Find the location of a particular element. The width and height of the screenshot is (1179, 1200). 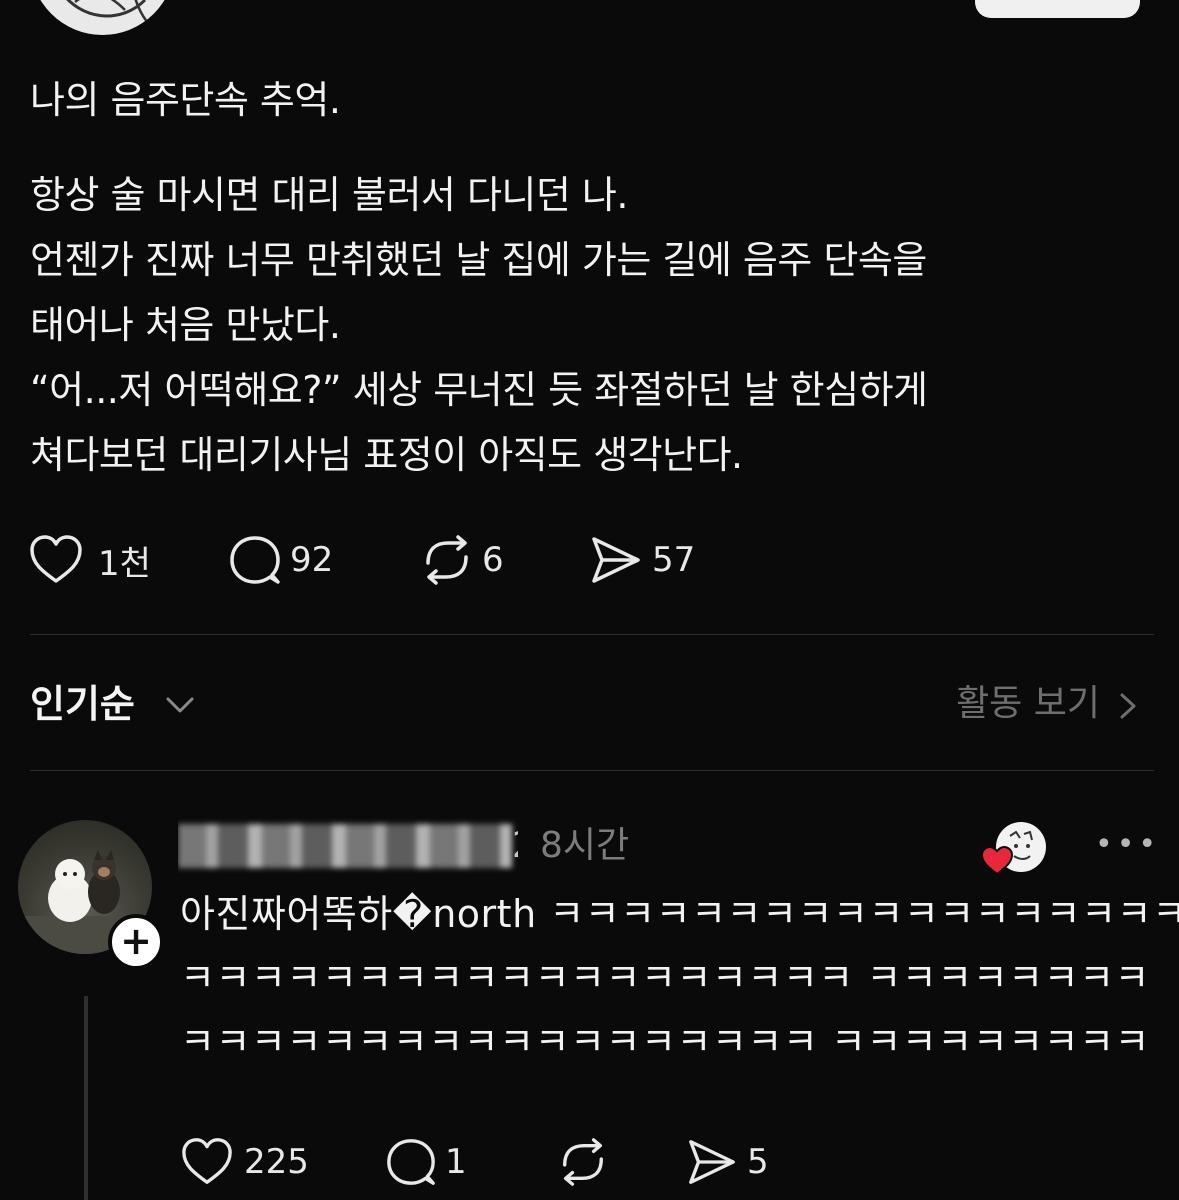

replies-header: 인기순 활동 보기 is located at coordinates (585, 704).